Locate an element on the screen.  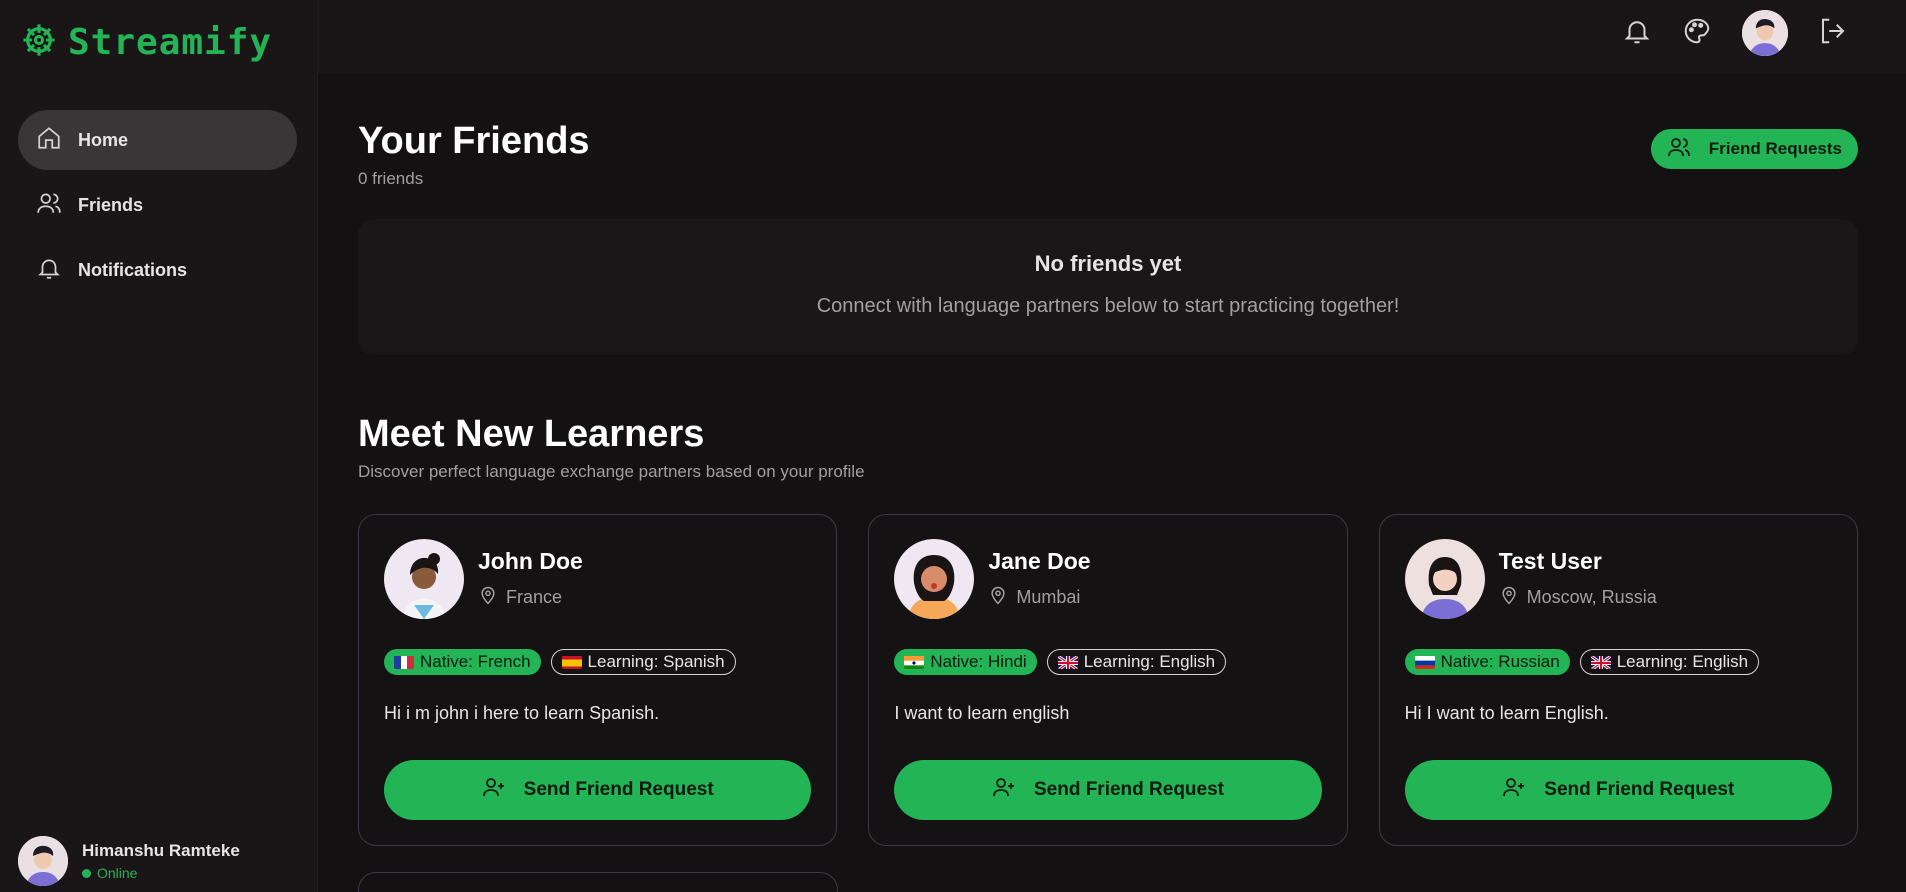
learner-name: Jane Doe is located at coordinates (1039, 561).